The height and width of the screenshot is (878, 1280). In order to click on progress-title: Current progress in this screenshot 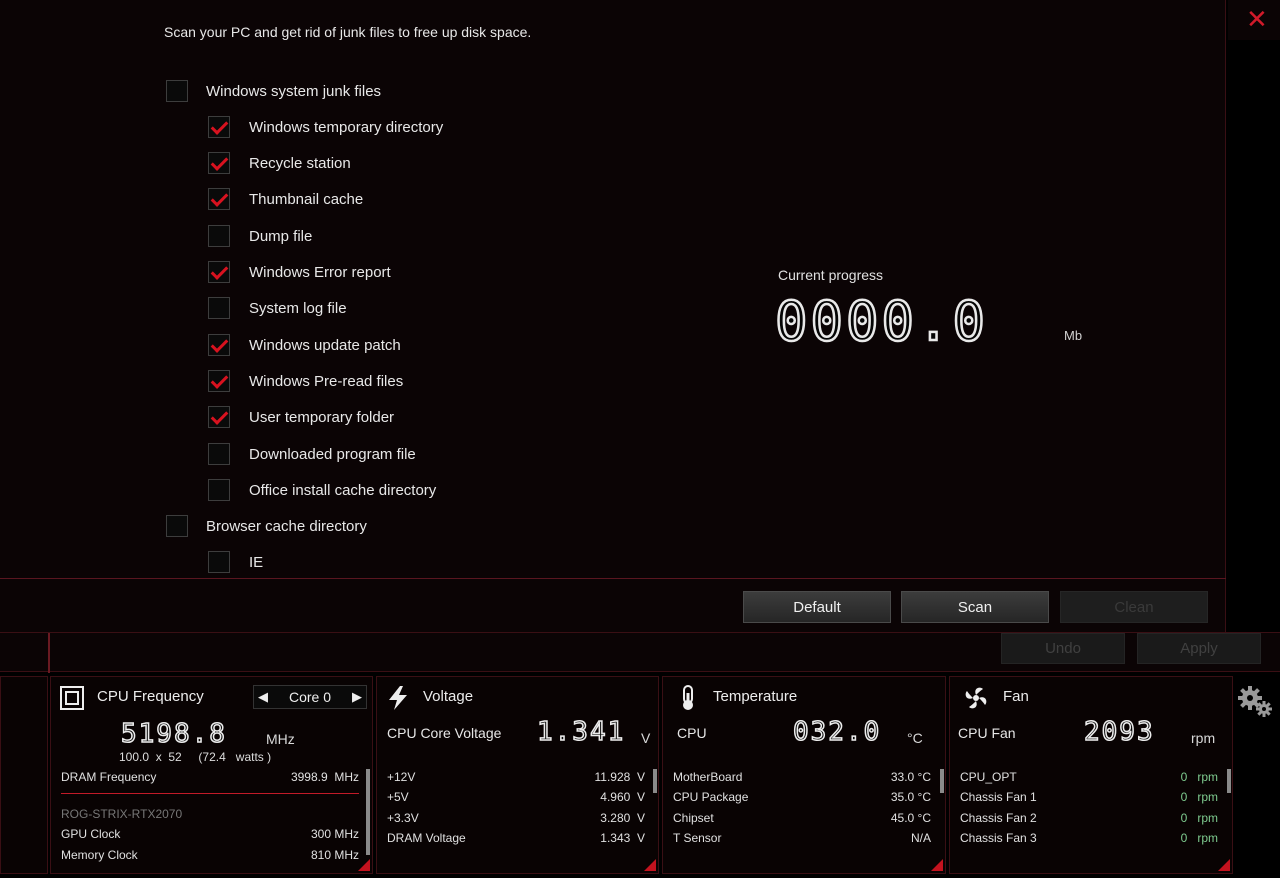, I will do `click(831, 275)`.